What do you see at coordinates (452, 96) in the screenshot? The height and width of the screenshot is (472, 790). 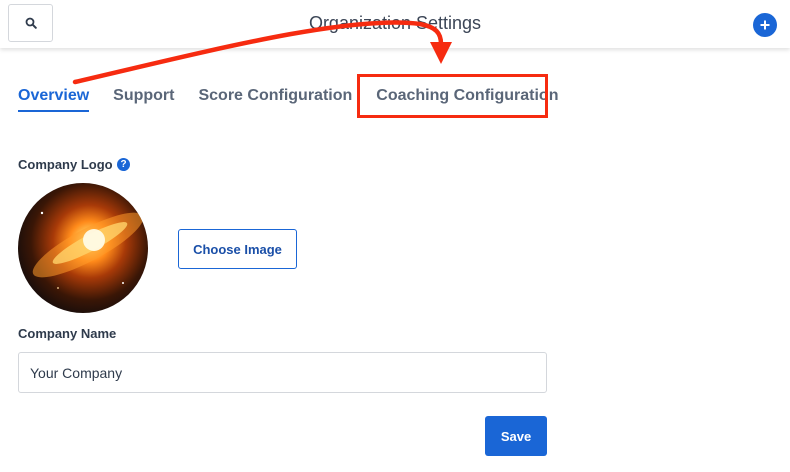 I see `annotation-highlight-box` at bounding box center [452, 96].